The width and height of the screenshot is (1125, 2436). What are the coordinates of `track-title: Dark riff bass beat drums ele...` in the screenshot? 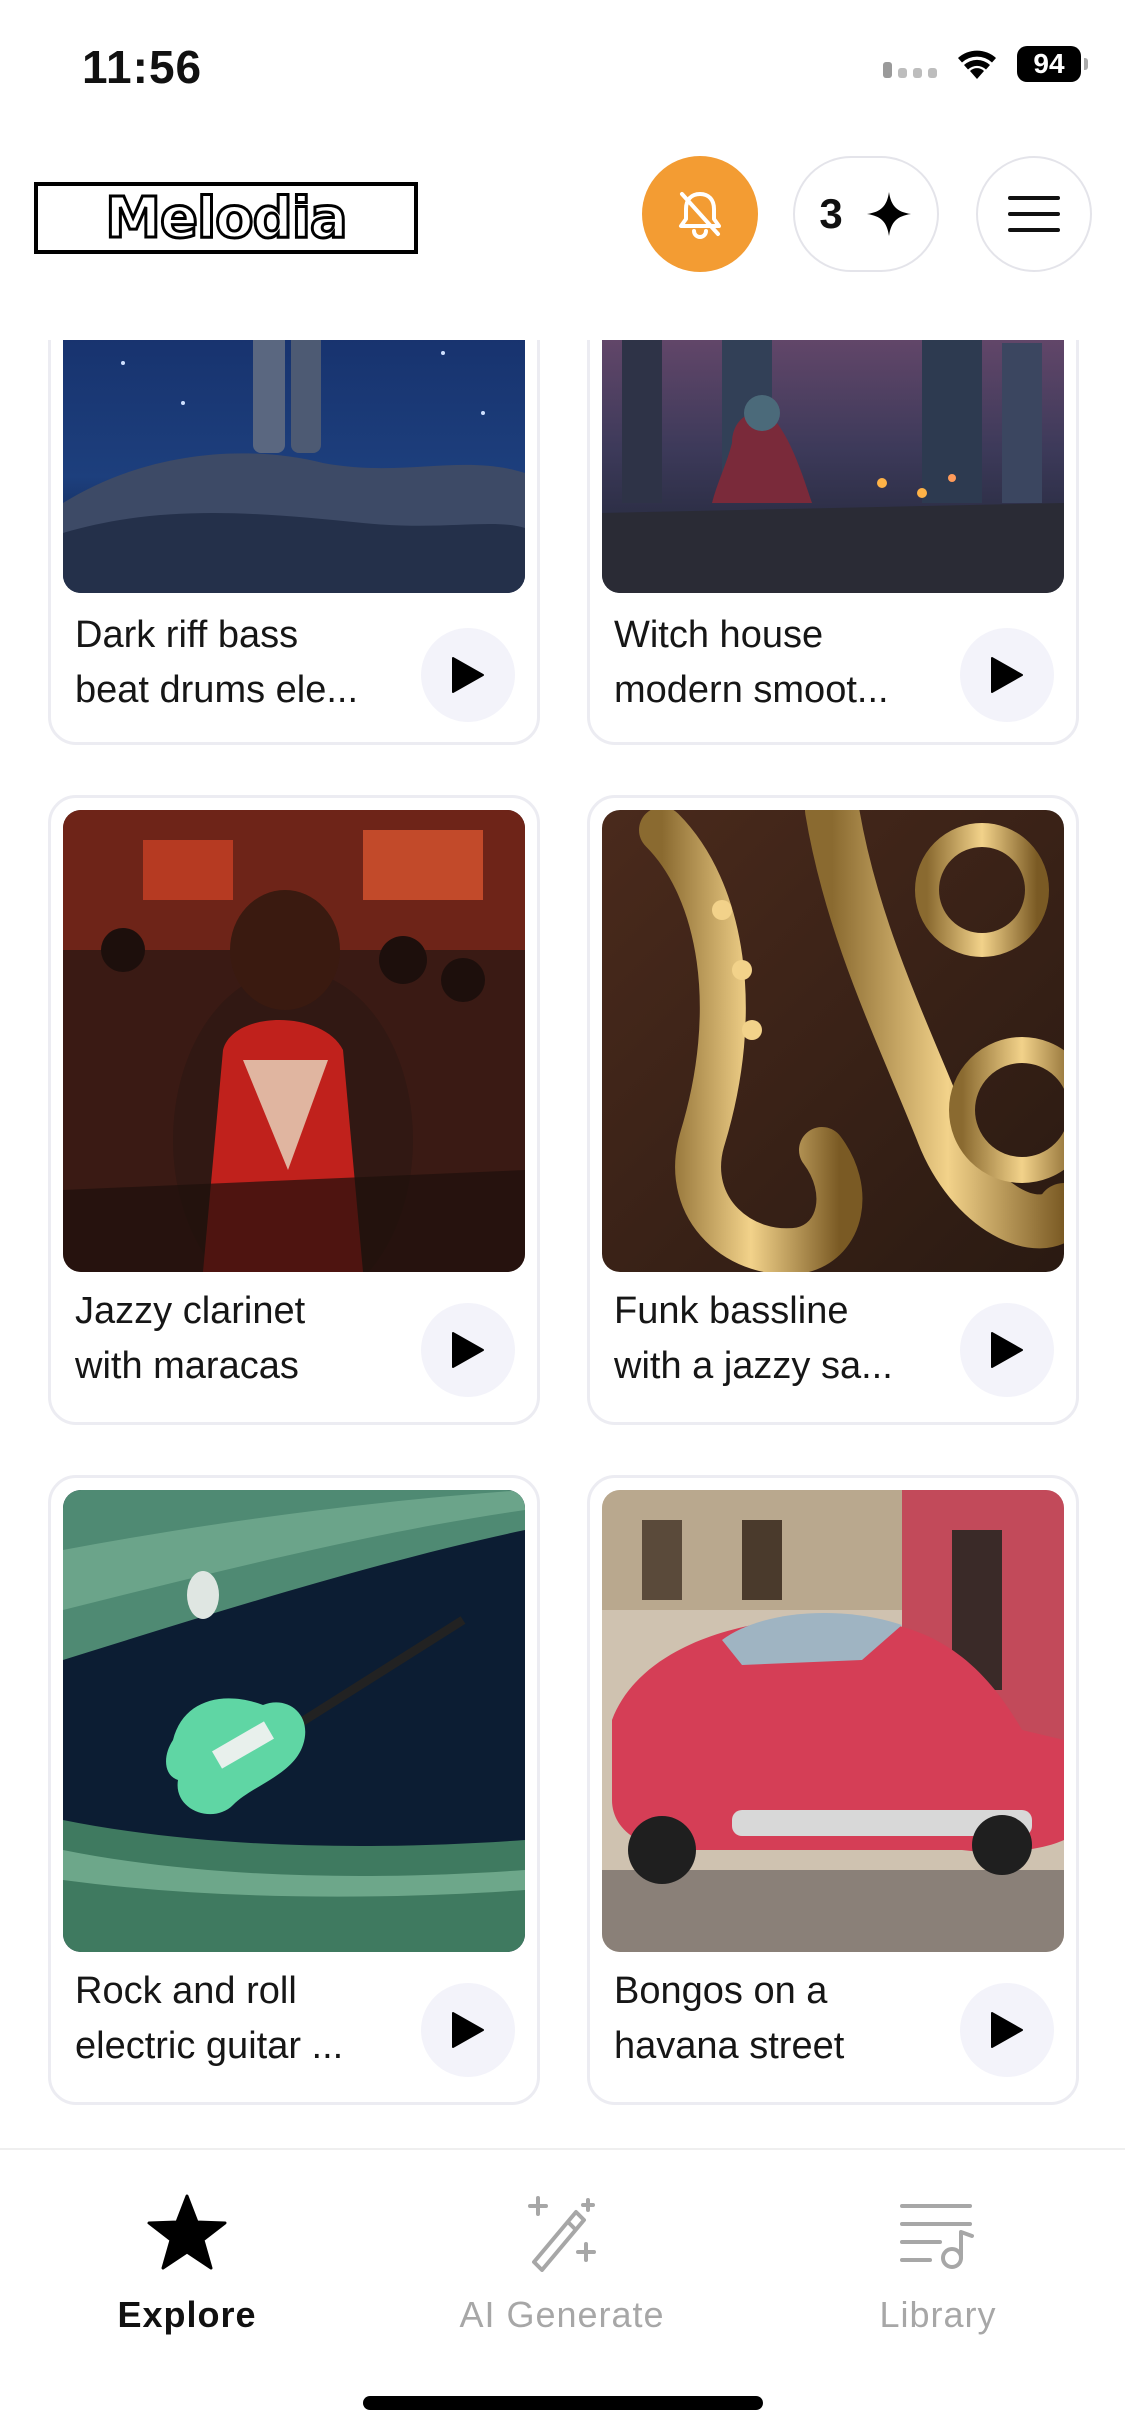 It's located at (217, 662).